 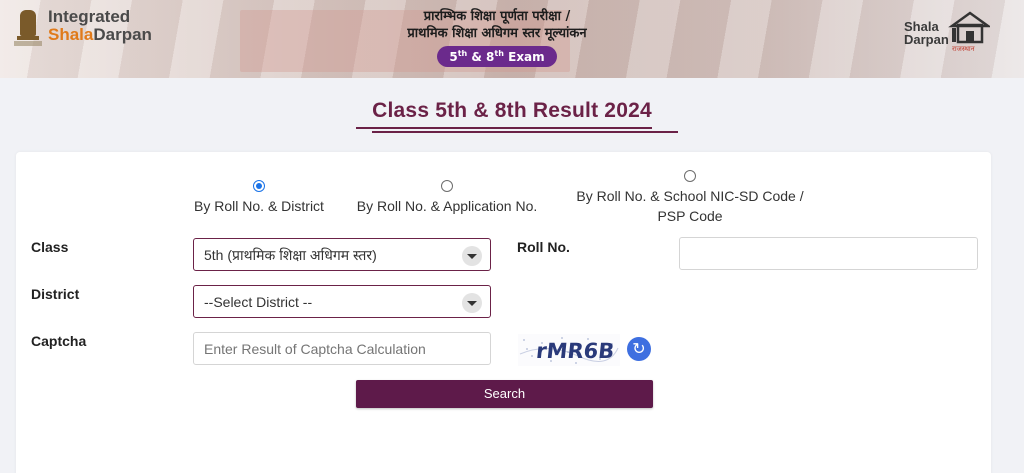 What do you see at coordinates (89, 16) in the screenshot?
I see `brand-line1: Integrated` at bounding box center [89, 16].